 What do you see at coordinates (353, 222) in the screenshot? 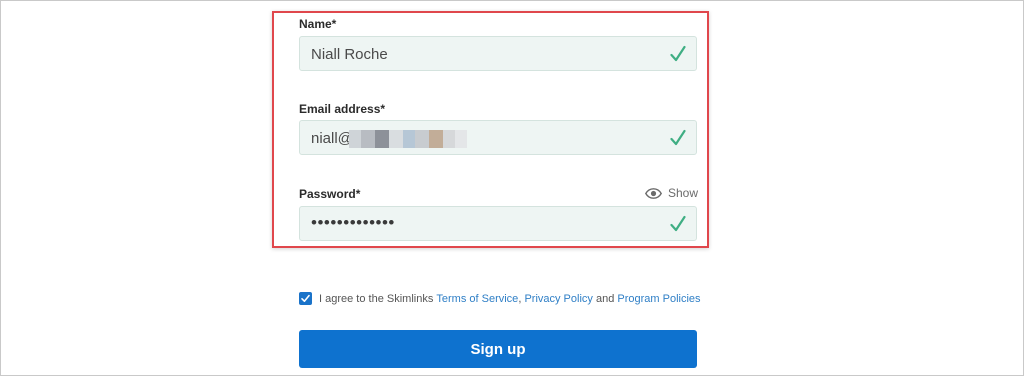
I see `password-value: •••••••••••••` at bounding box center [353, 222].